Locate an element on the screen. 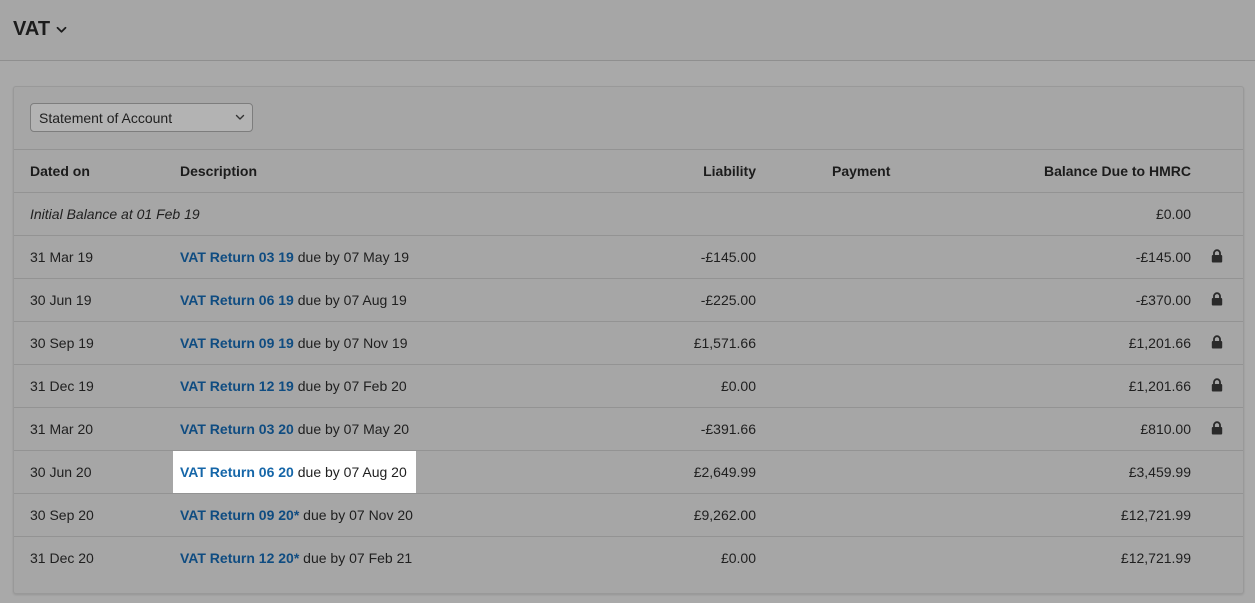 Image resolution: width=1255 pixels, height=603 pixels. row-balance: £3,459.99 is located at coordinates (1159, 472).